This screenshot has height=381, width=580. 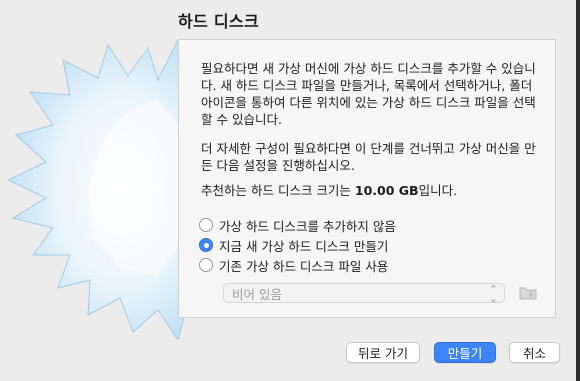 What do you see at coordinates (218, 21) in the screenshot?
I see `page-title: 하드 디스크` at bounding box center [218, 21].